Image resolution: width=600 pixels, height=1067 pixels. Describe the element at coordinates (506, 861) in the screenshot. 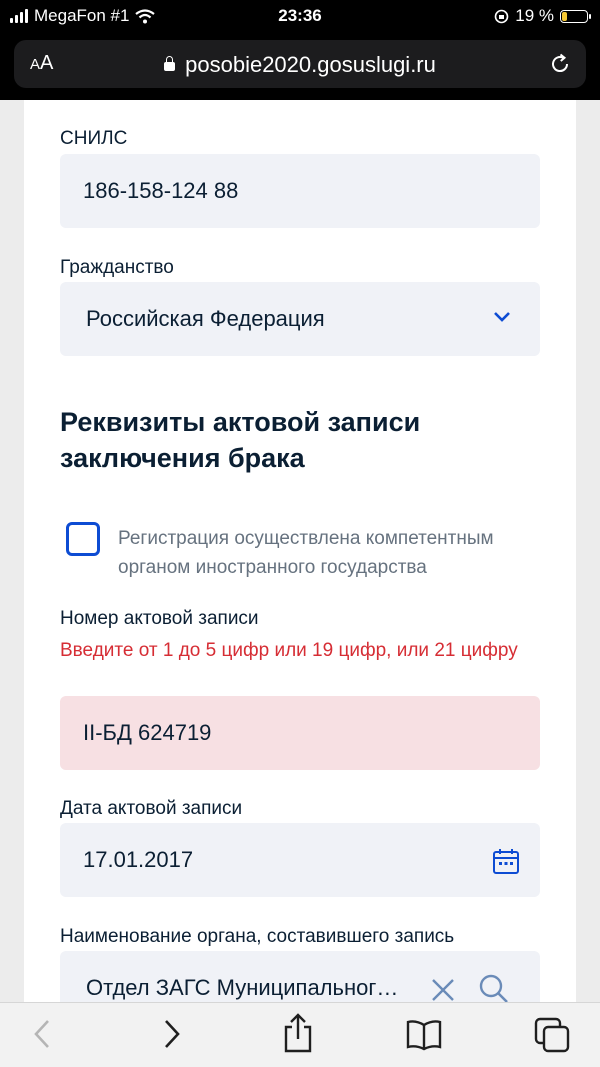

I see `calendar-icon` at that location.